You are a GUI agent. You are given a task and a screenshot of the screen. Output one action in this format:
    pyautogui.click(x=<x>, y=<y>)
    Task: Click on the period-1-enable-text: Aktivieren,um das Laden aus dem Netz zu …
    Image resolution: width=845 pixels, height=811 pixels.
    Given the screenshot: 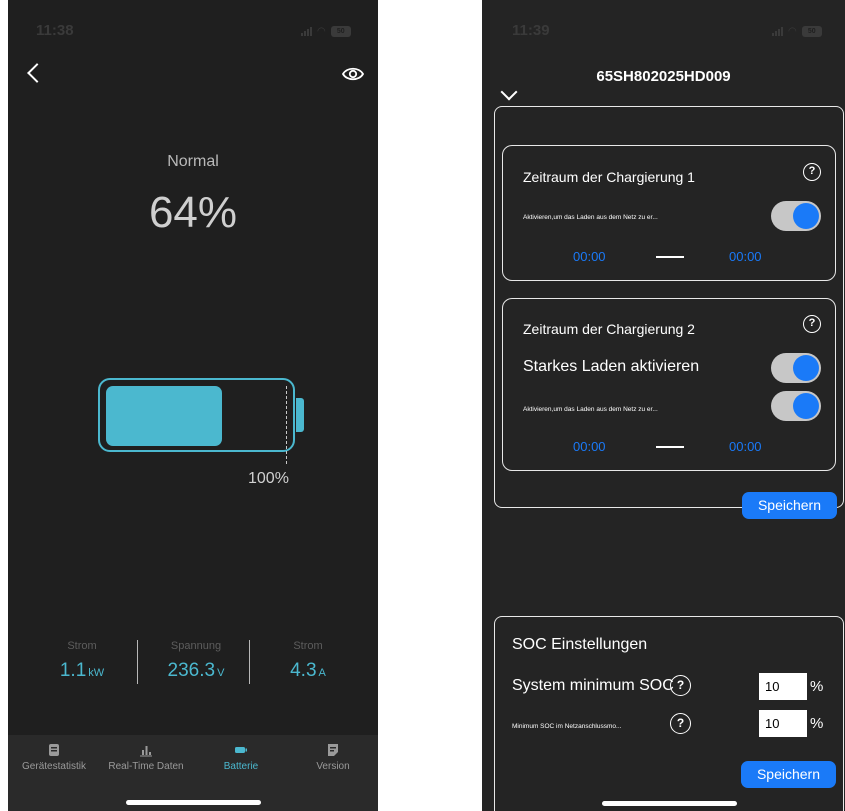 What is the action you would take?
    pyautogui.click(x=590, y=217)
    